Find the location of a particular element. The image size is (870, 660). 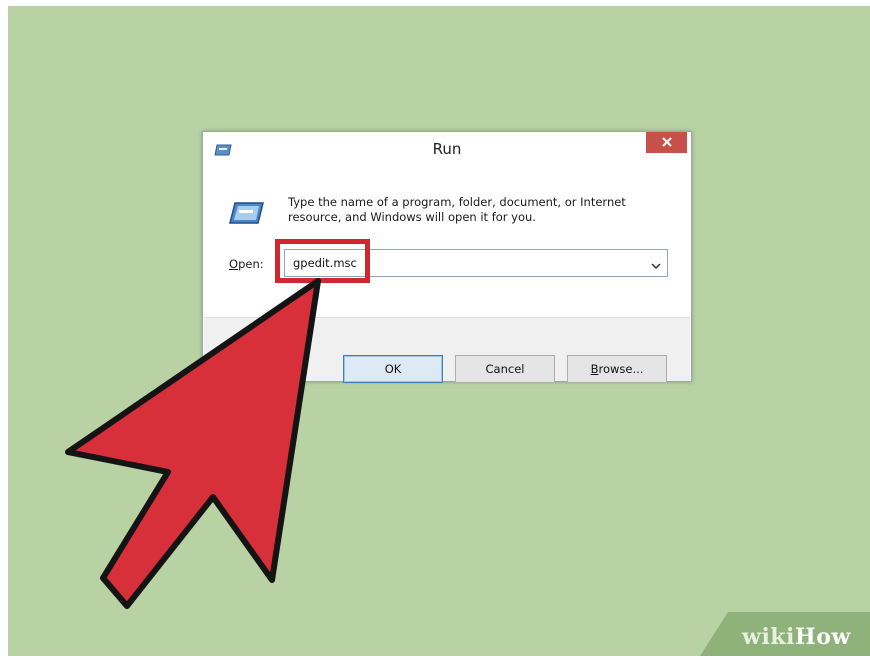

watermark-wiki: wiki is located at coordinates (768, 637).